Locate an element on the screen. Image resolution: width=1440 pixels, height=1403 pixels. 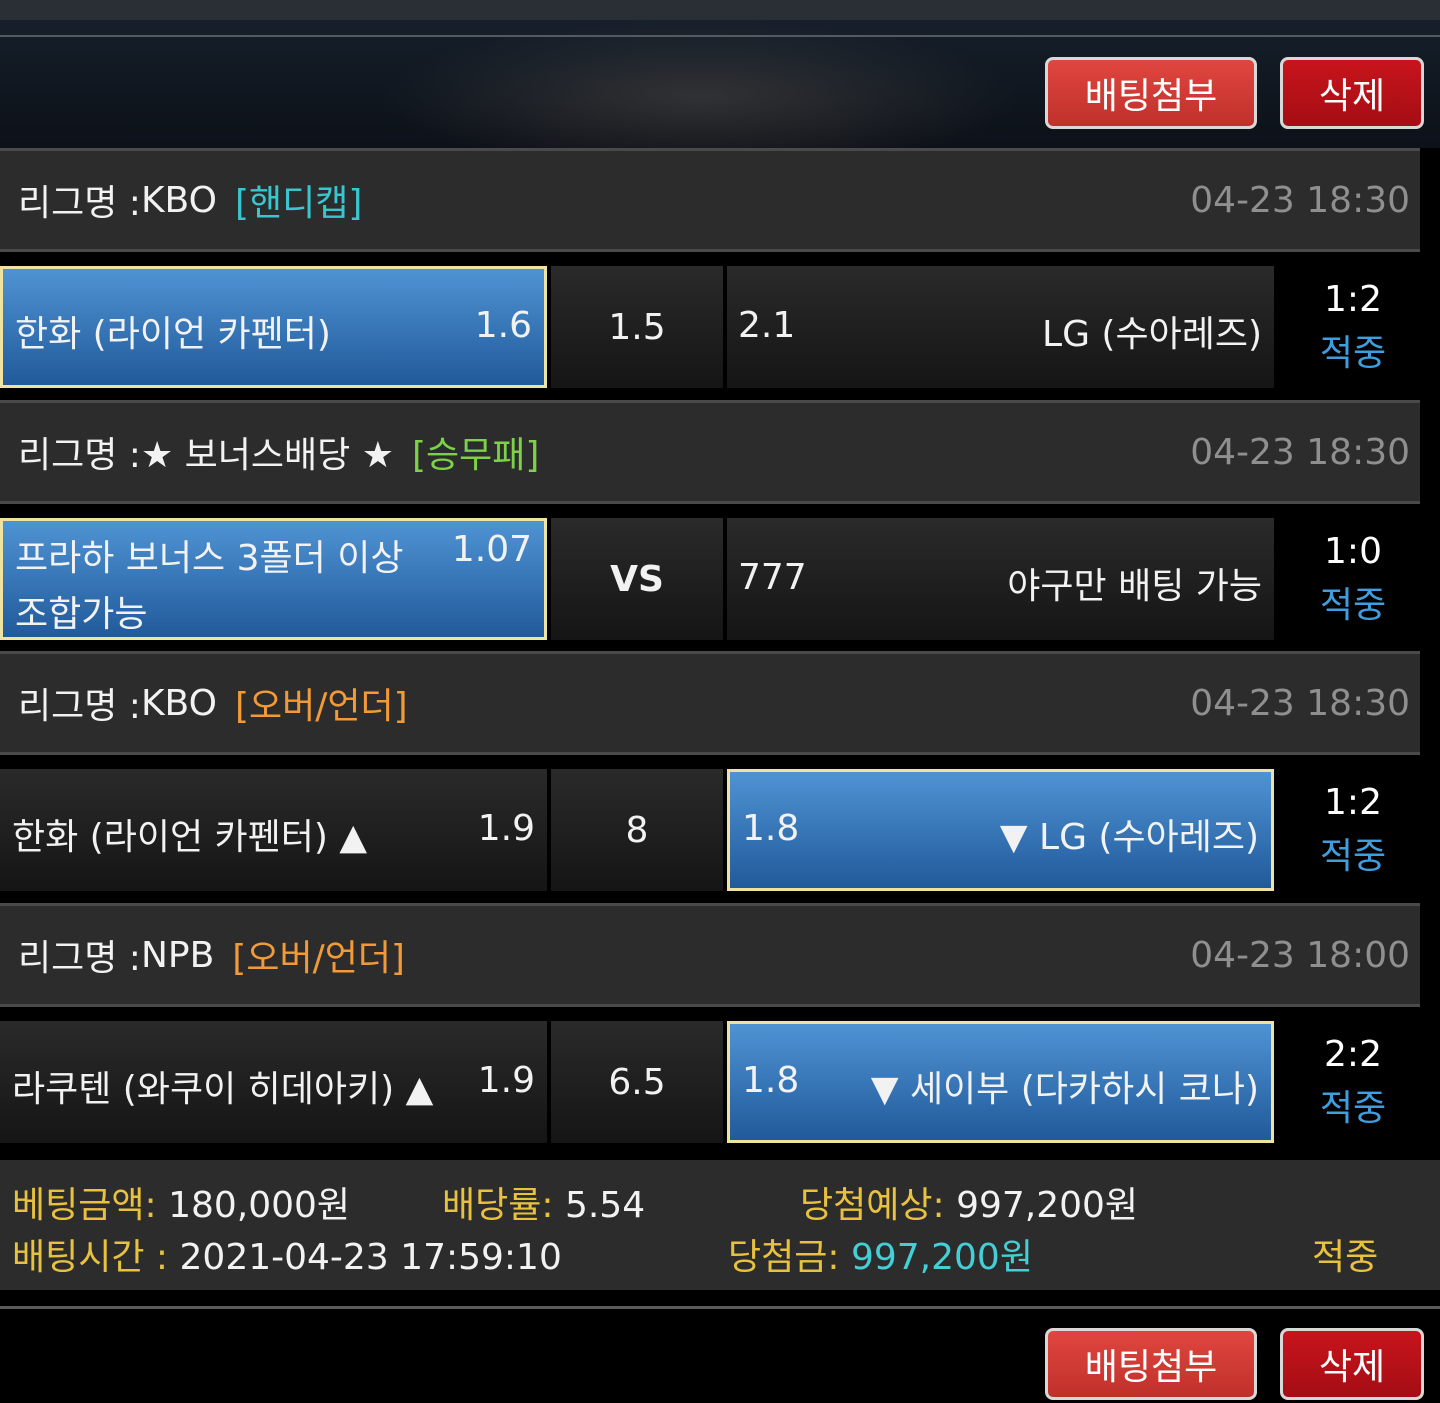
total-line-value: 8 is located at coordinates (637, 830).